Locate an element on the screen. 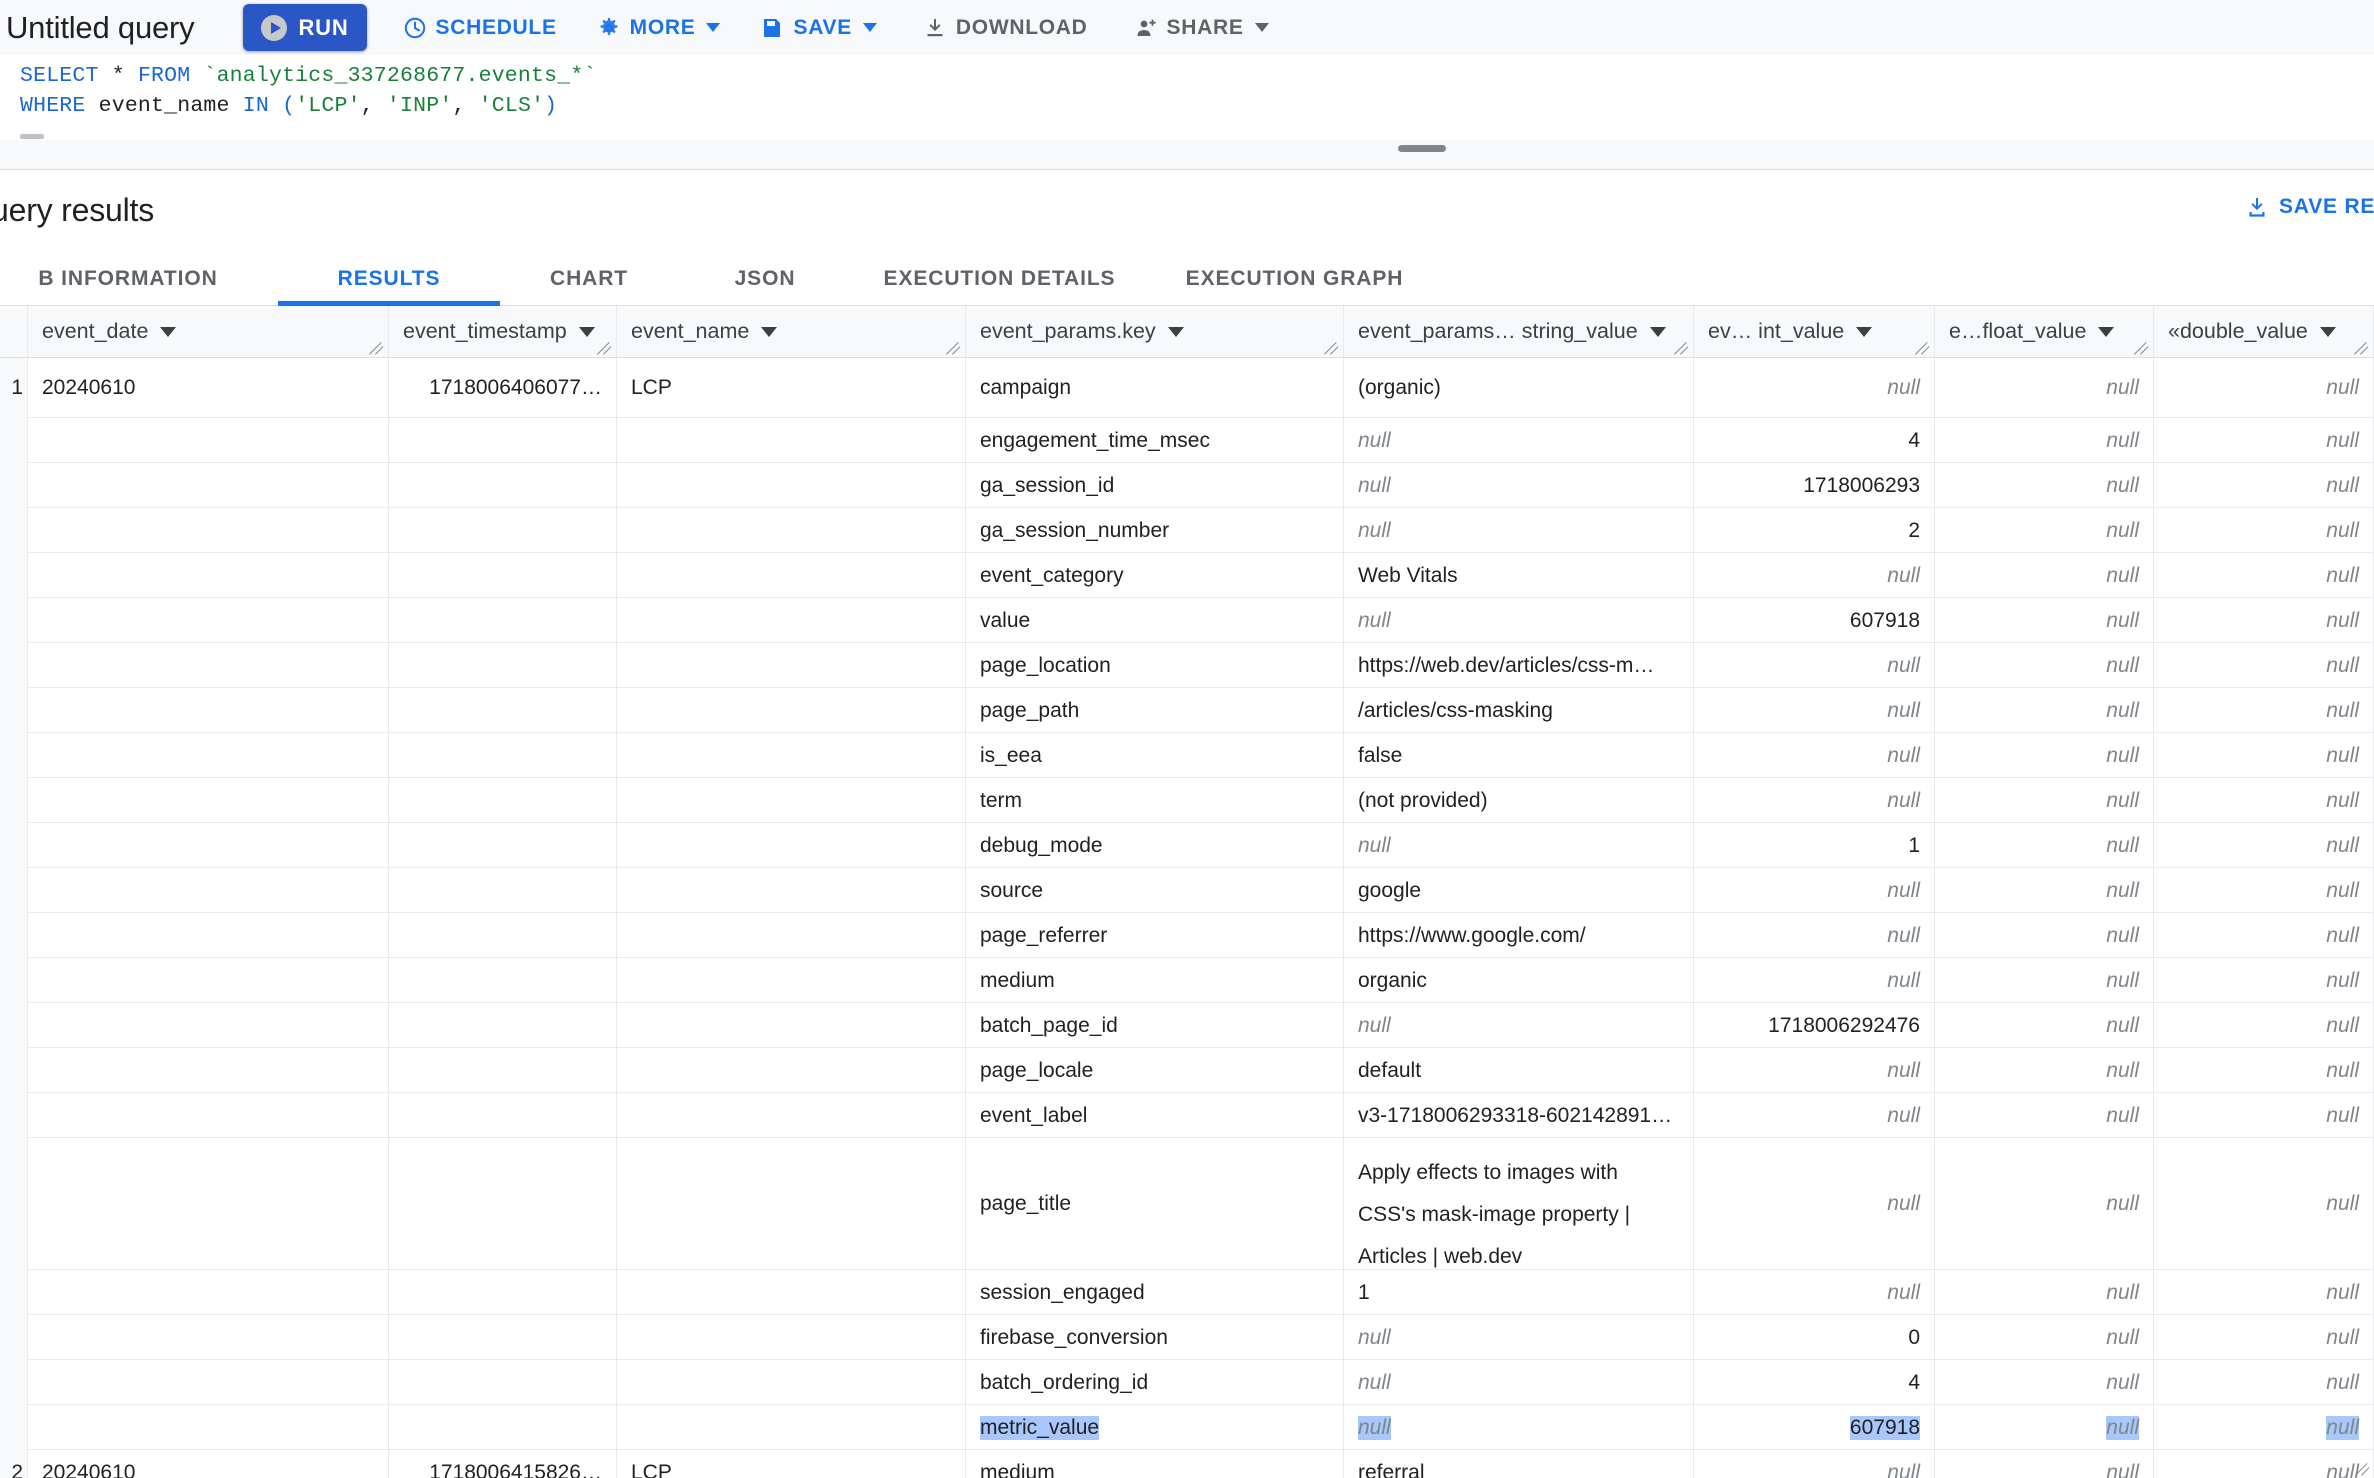 The image size is (2374, 1478). tab-json: JSON is located at coordinates (765, 279).